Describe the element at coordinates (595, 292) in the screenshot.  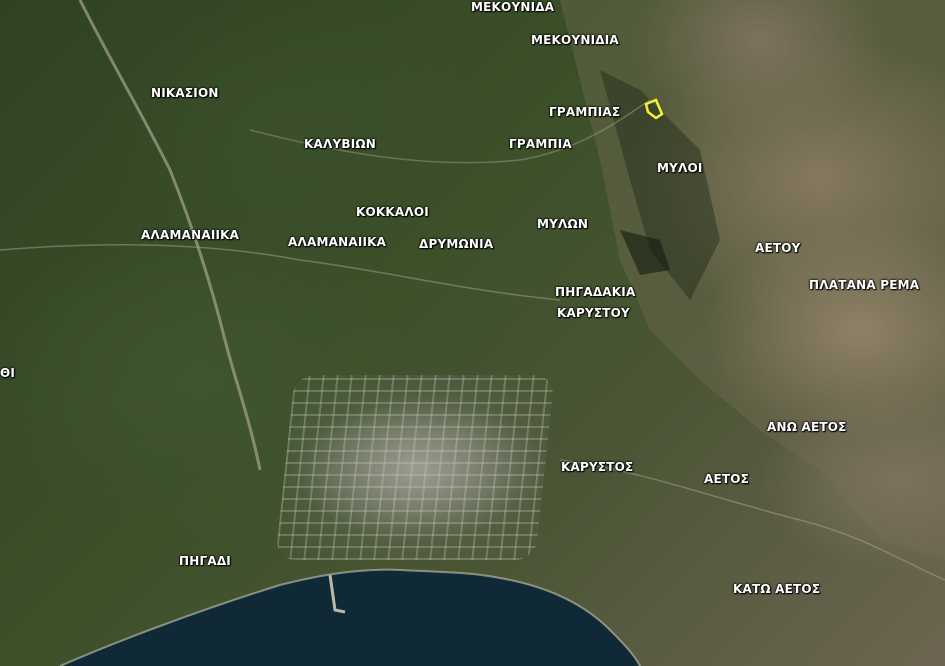
I see `label-pigadakia: ΠΗΓΑΔΑΚΙΑ` at that location.